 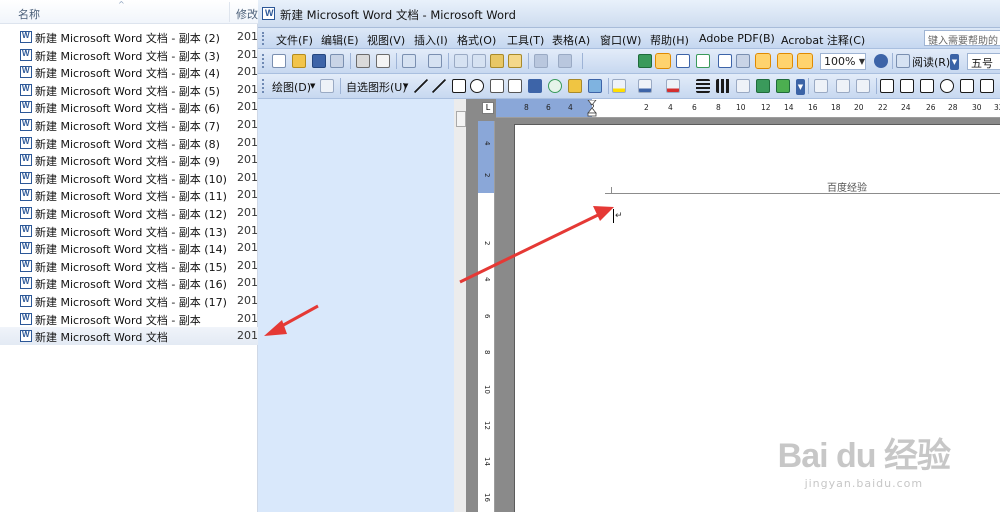 What do you see at coordinates (279, 61) in the screenshot?
I see `new-document-icon` at bounding box center [279, 61].